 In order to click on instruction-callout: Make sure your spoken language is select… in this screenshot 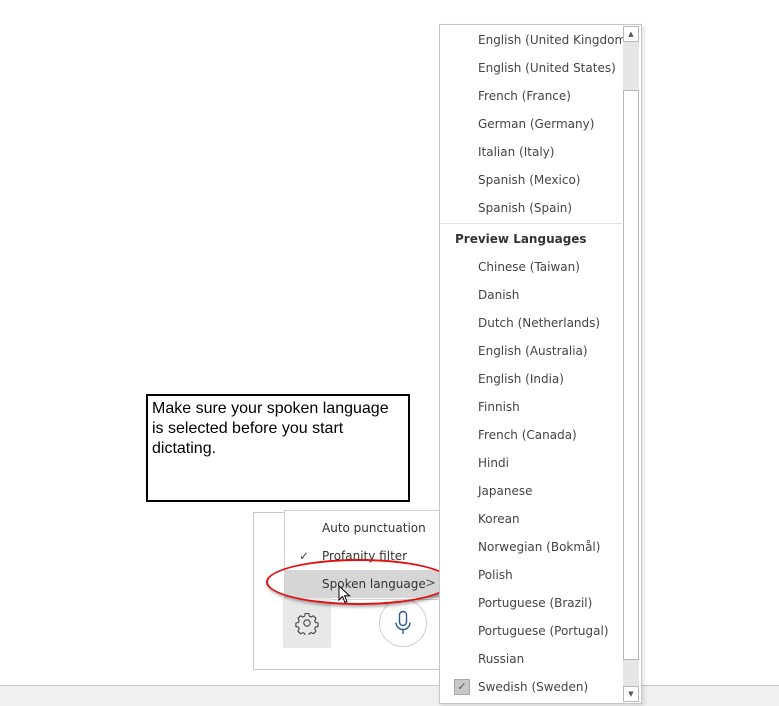, I will do `click(278, 448)`.